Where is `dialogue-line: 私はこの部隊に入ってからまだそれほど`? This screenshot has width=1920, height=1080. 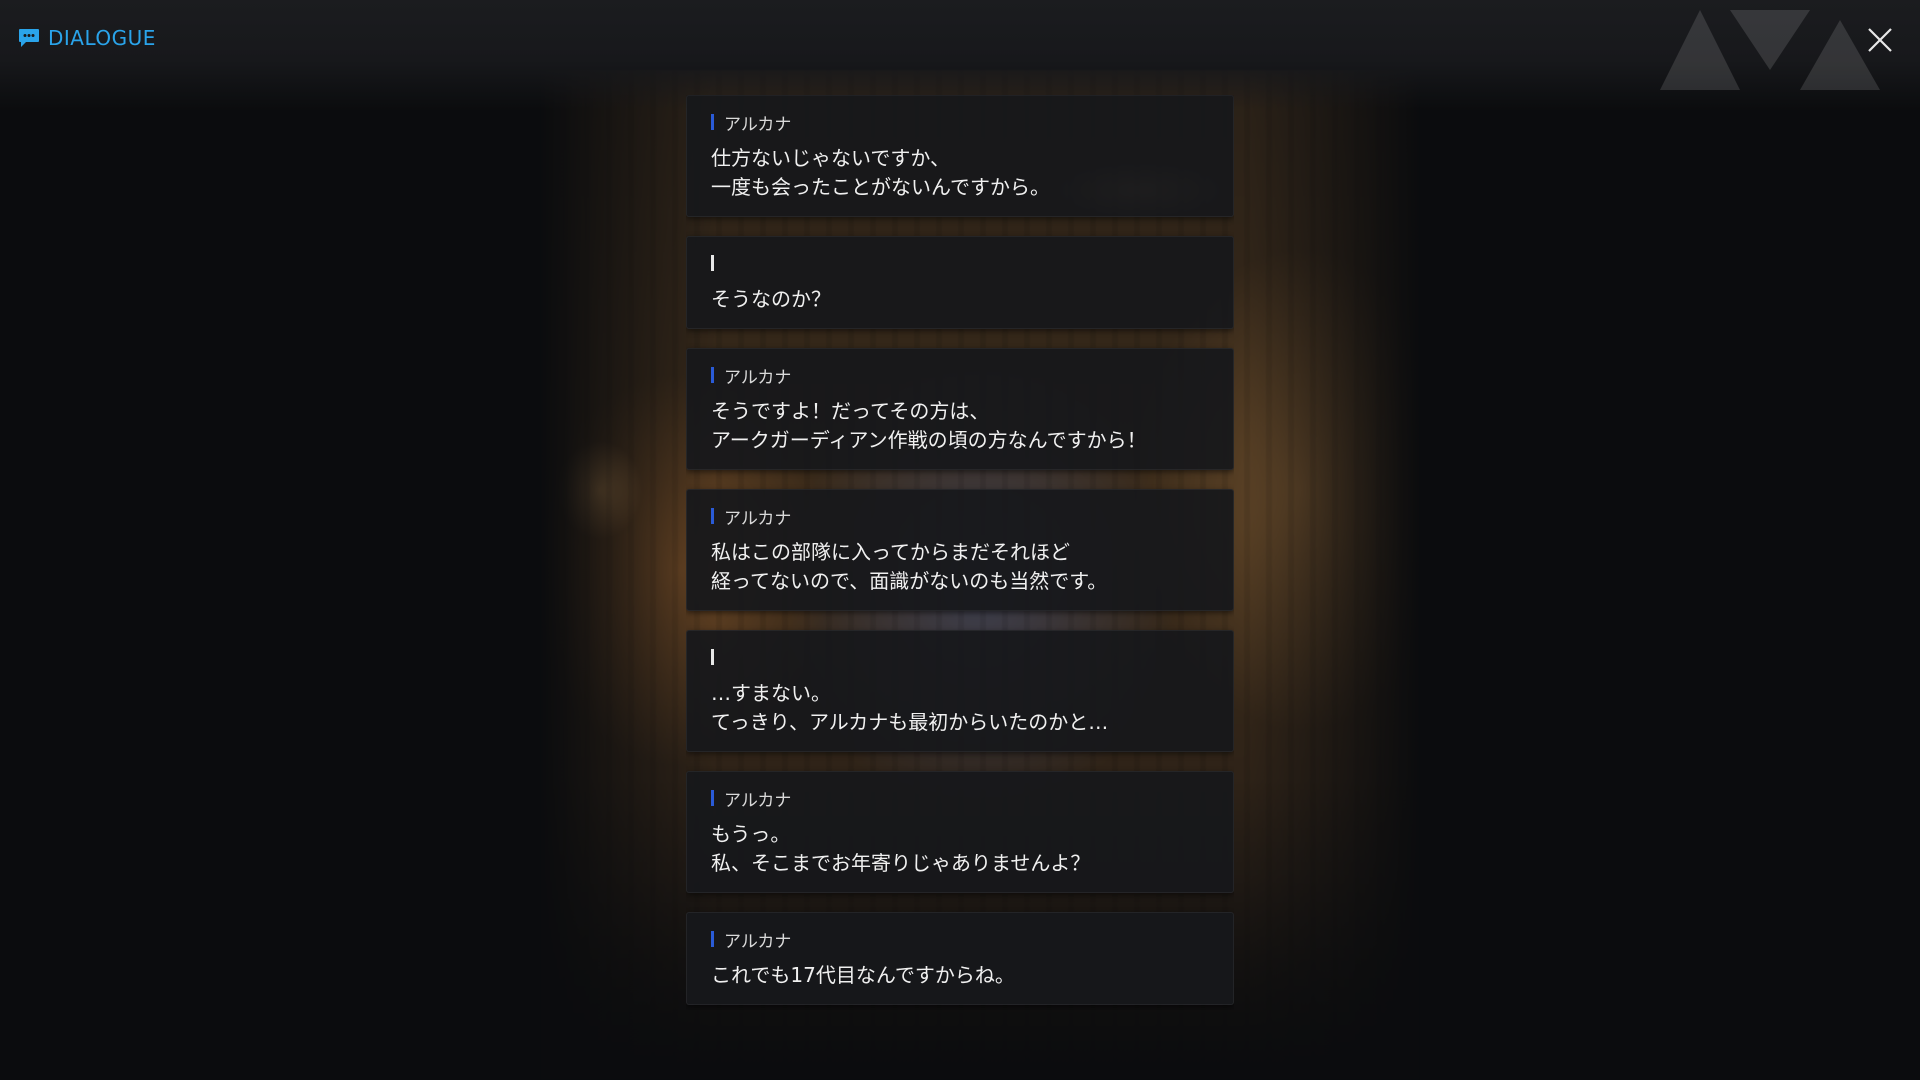 dialogue-line: 私はこの部隊に入ってからまだそれほど is located at coordinates (890, 552).